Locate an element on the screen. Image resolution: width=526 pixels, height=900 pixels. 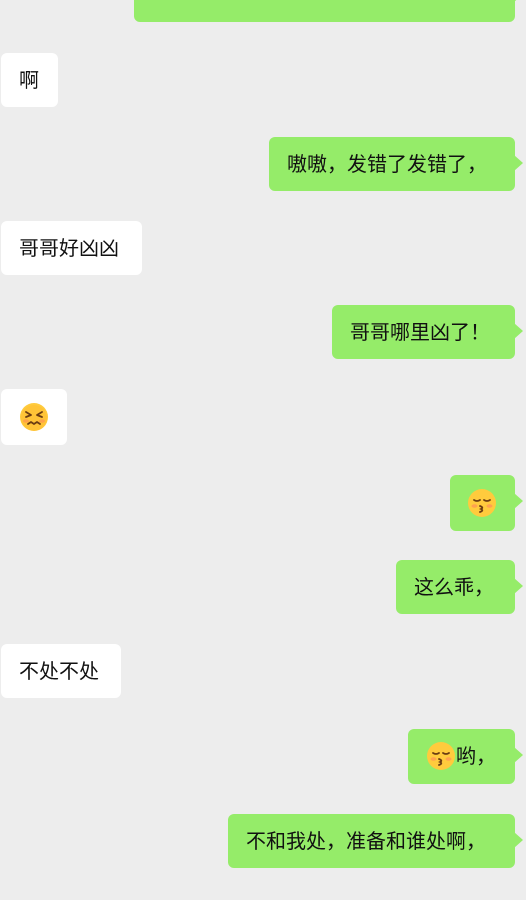
message-row: 哥哥哪里凶了！ is located at coordinates (263, 332).